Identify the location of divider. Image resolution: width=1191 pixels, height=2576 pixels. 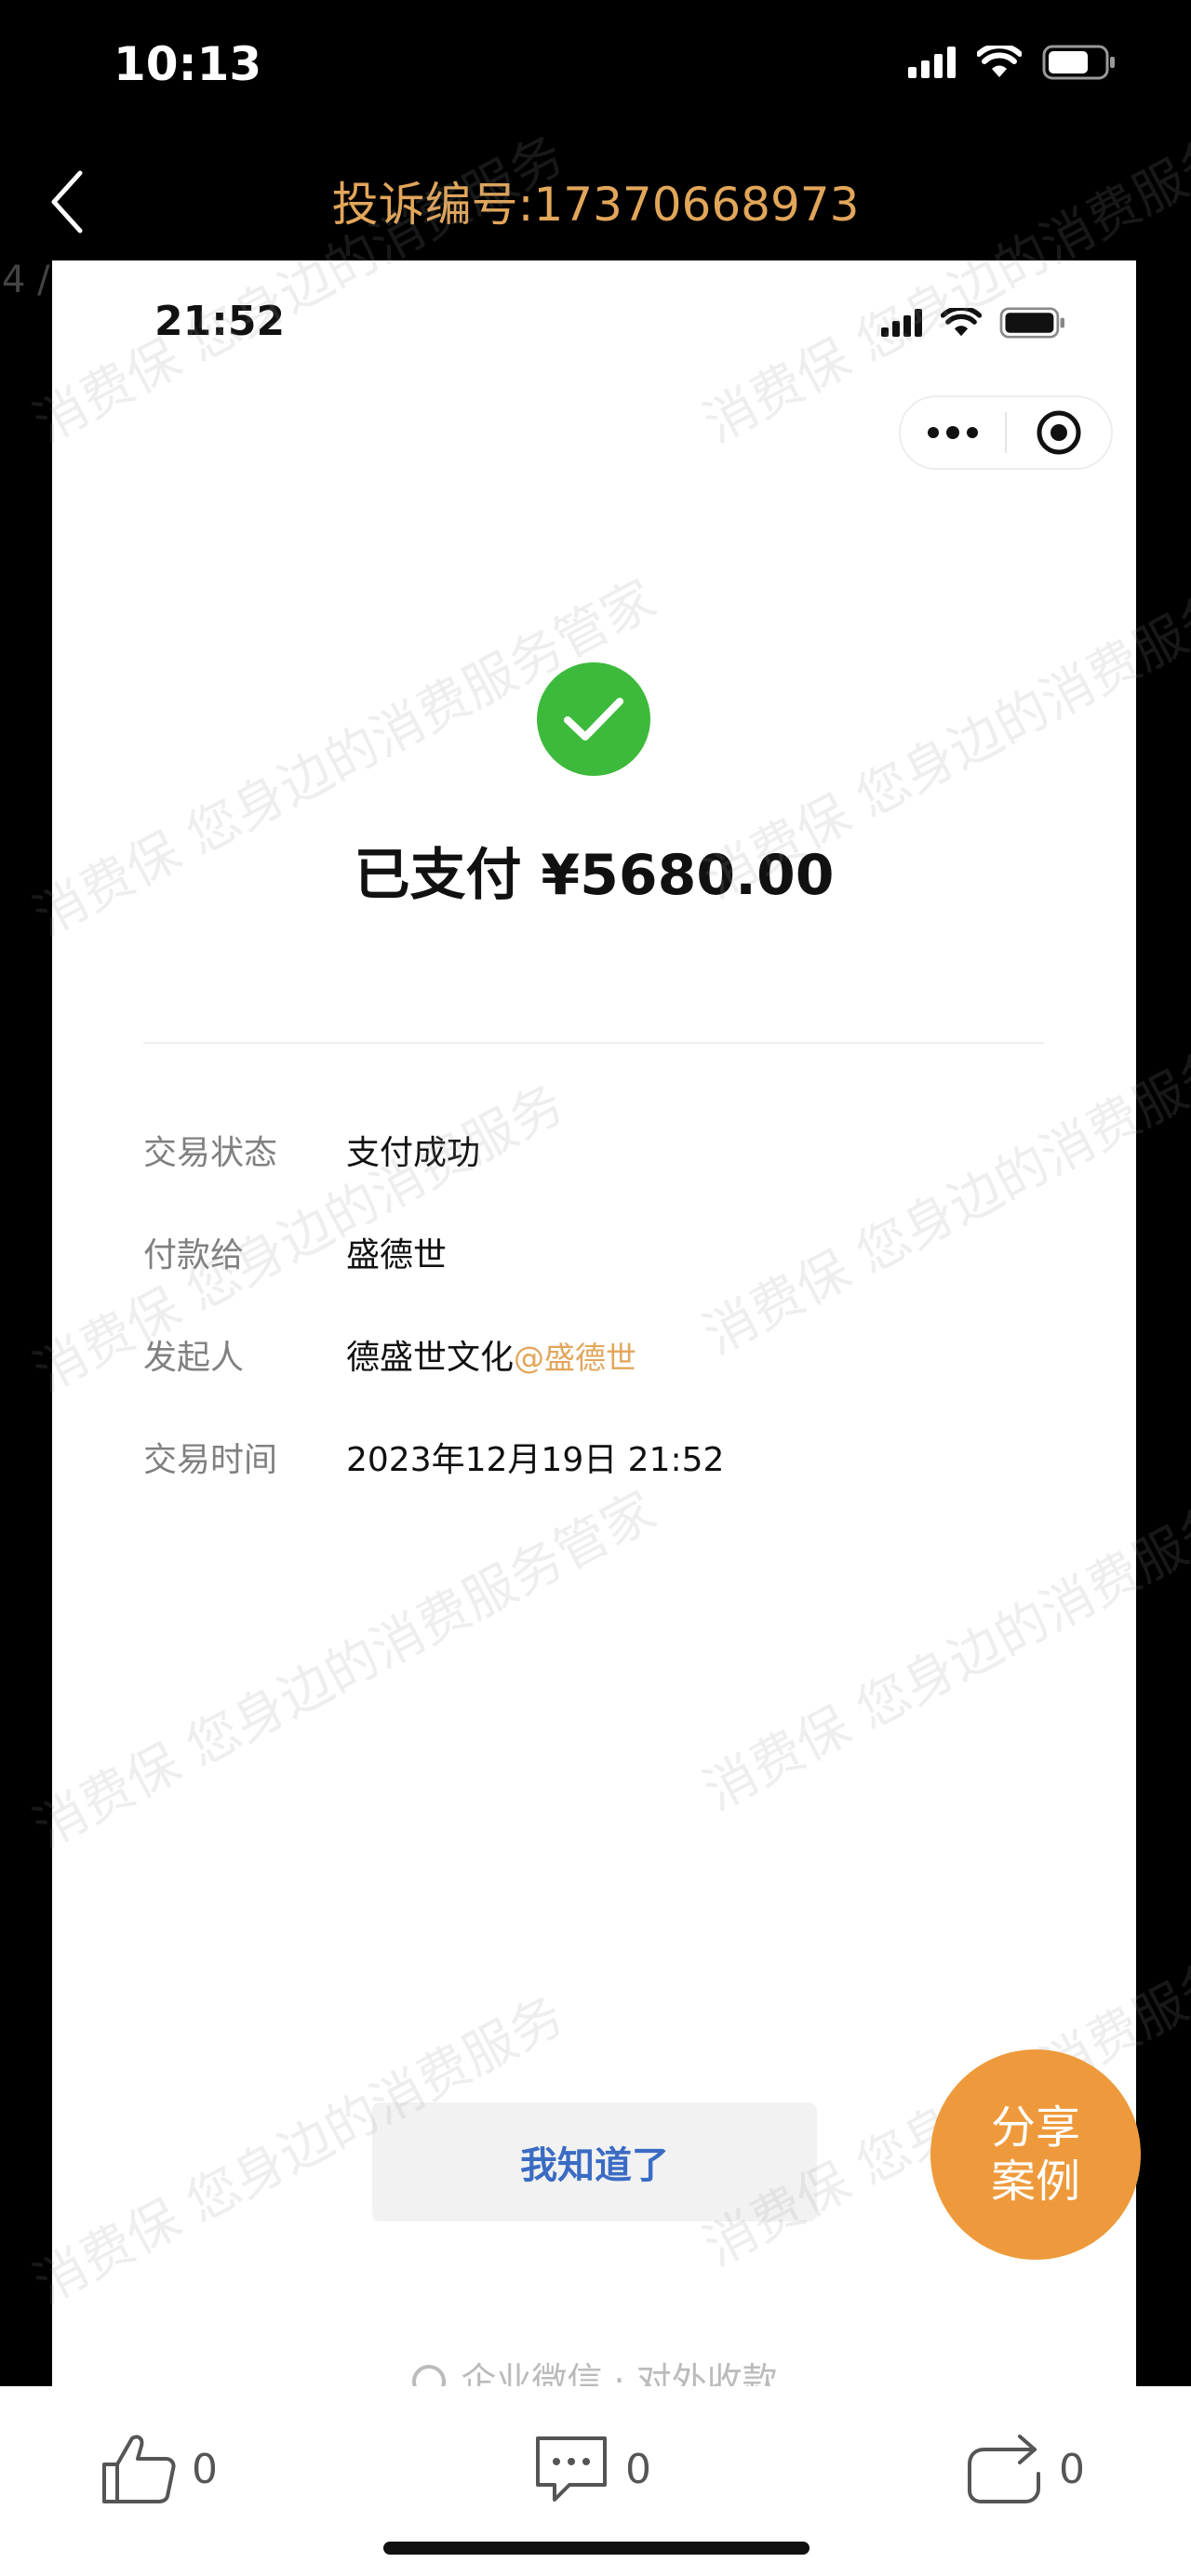
(593, 1043).